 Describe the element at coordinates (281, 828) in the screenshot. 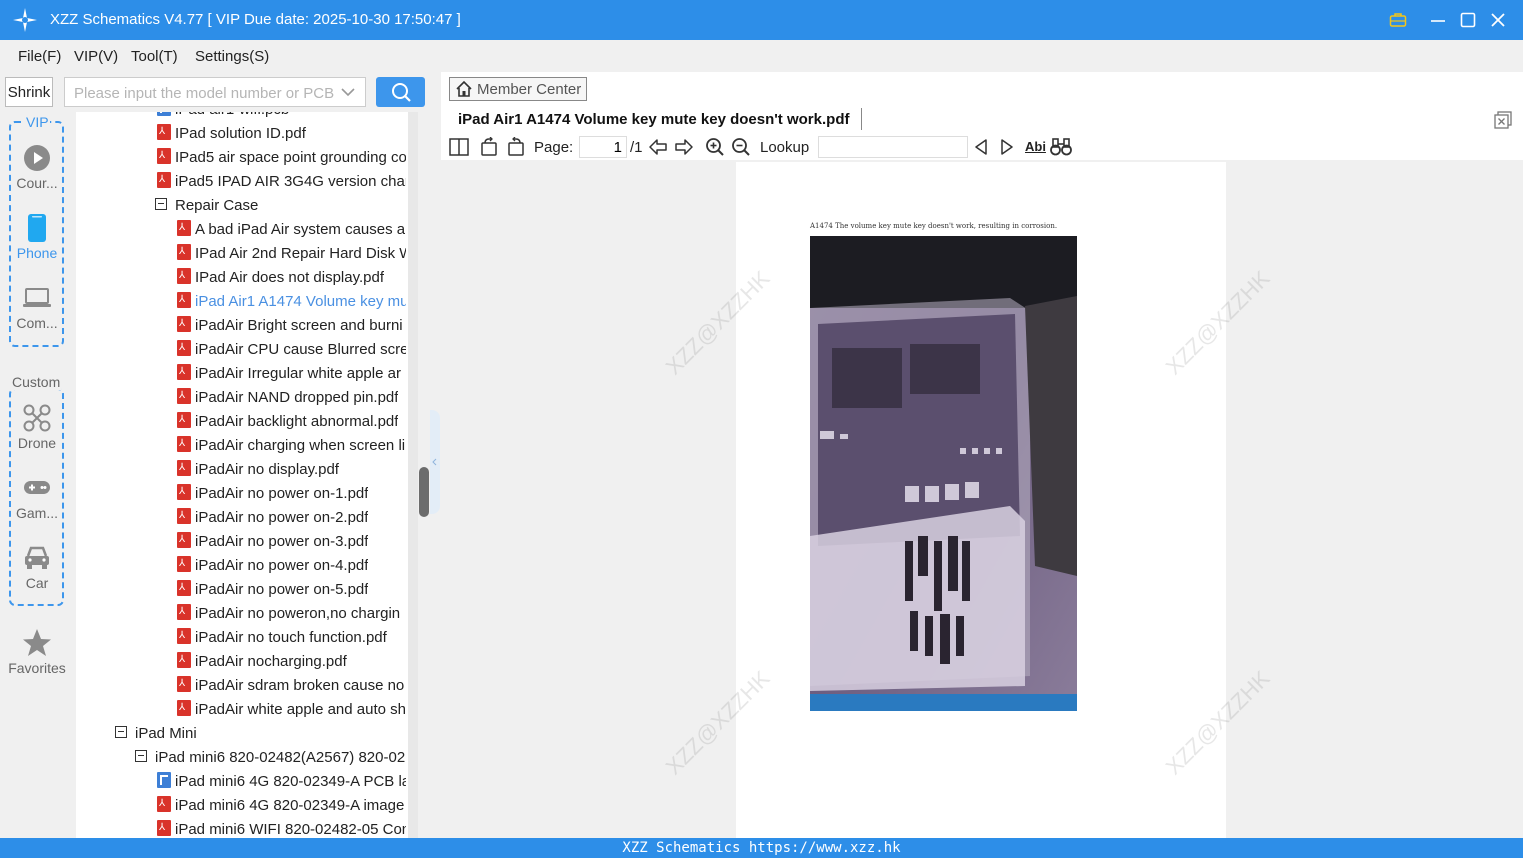

I see `tree-file: iPad mini6 WIFI 820-02482-05 Con` at that location.